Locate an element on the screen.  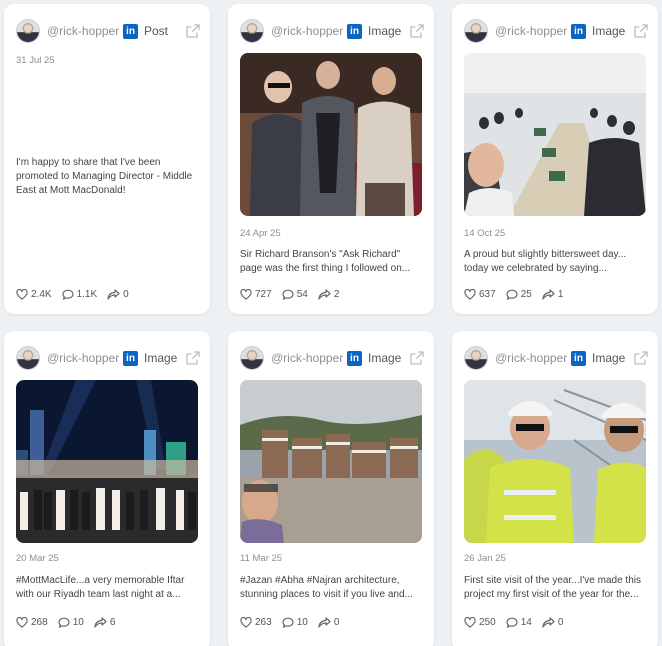
likes-count: 637 is located at coordinates (487, 294).